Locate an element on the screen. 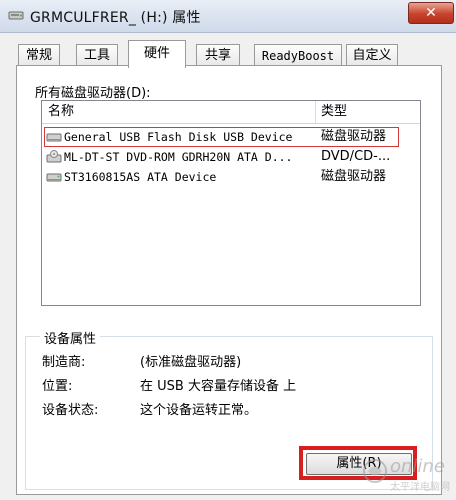 Image resolution: width=456 pixels, height=500 pixels. title-bar: GRMCULFRER_ (H:) 属性 ✕ is located at coordinates (228, 16).